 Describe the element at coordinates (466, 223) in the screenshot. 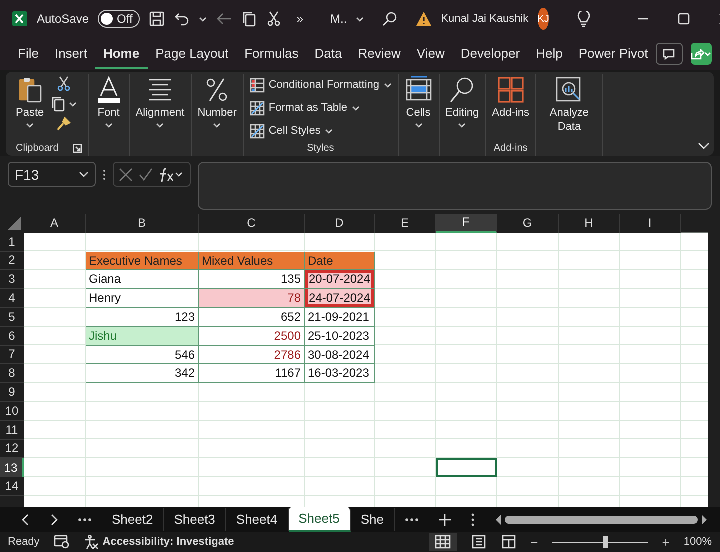

I see `column-header: F` at that location.